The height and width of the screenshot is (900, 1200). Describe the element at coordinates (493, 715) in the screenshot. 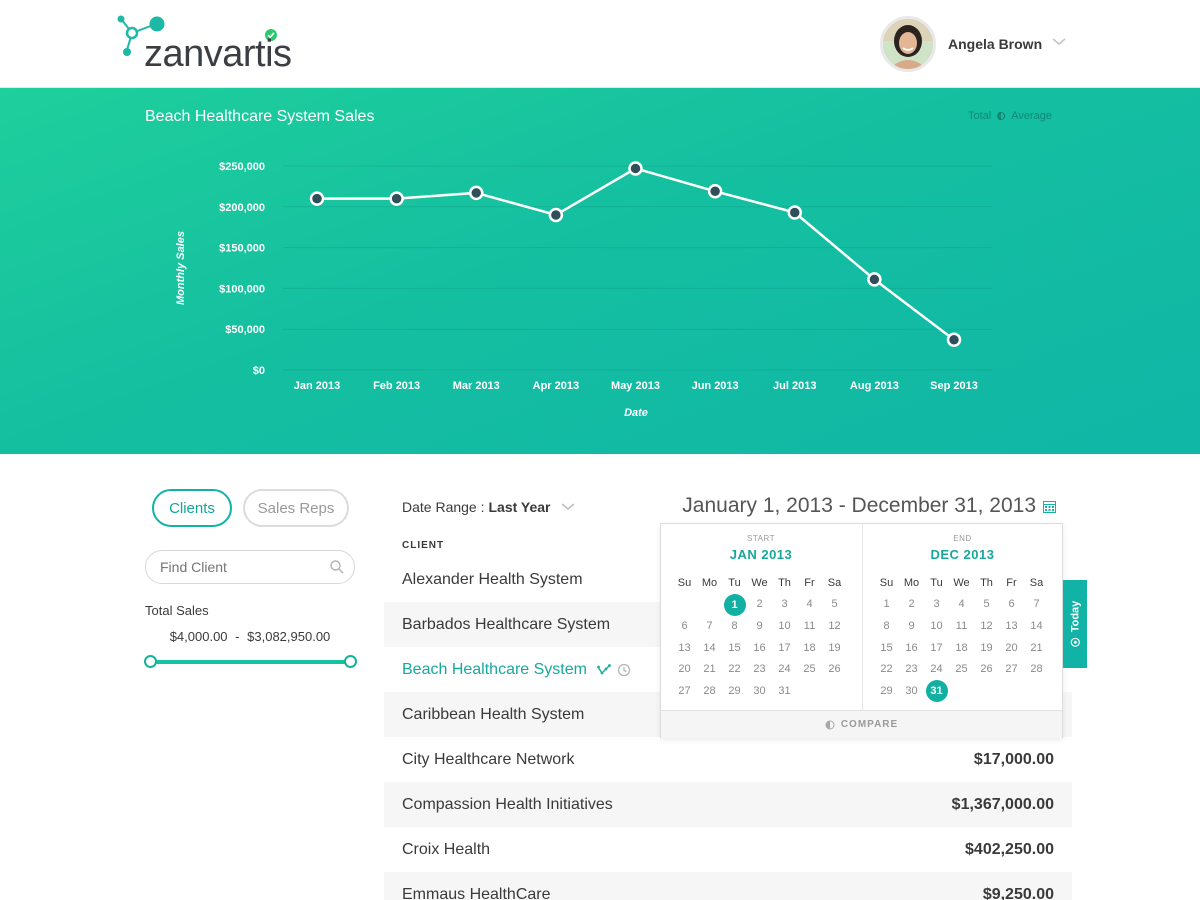

I see `client-name: Caribbean Health System` at that location.